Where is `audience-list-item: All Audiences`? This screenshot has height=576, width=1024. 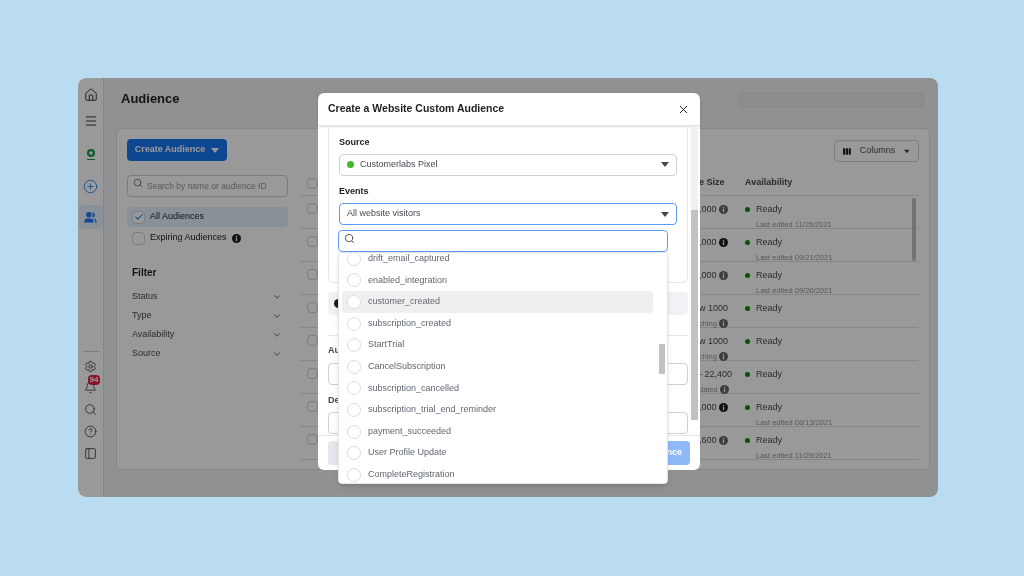
audience-list-item: All Audiences is located at coordinates (207, 217).